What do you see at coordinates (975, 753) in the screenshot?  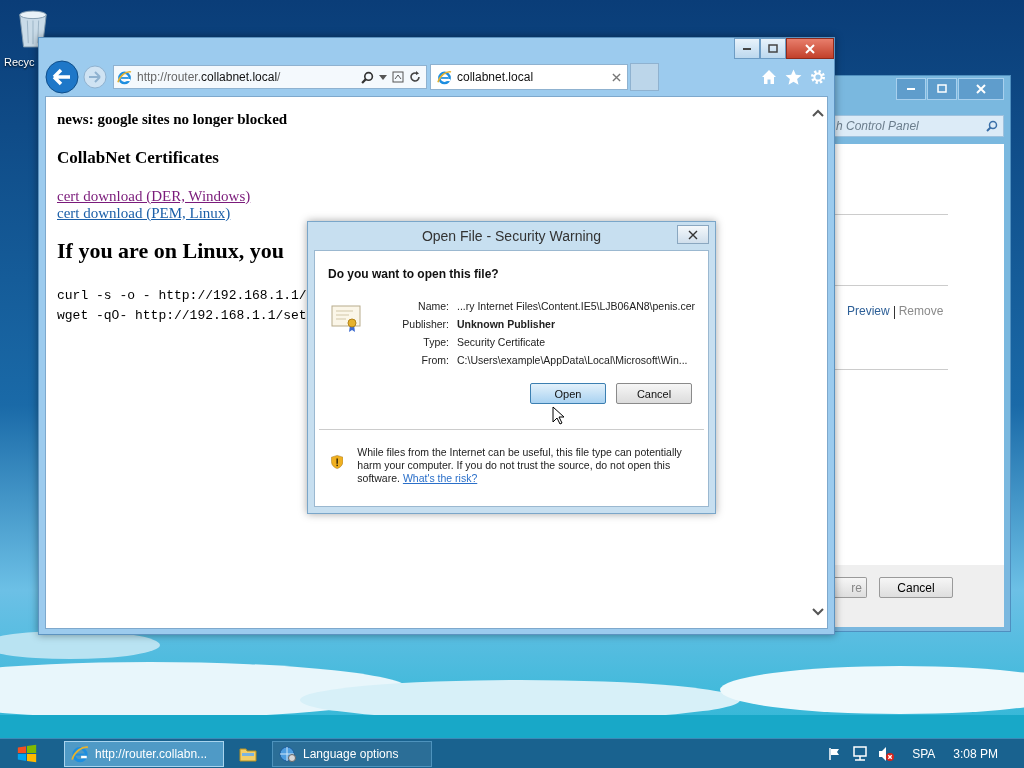 I see `clock: 3:08 PM` at bounding box center [975, 753].